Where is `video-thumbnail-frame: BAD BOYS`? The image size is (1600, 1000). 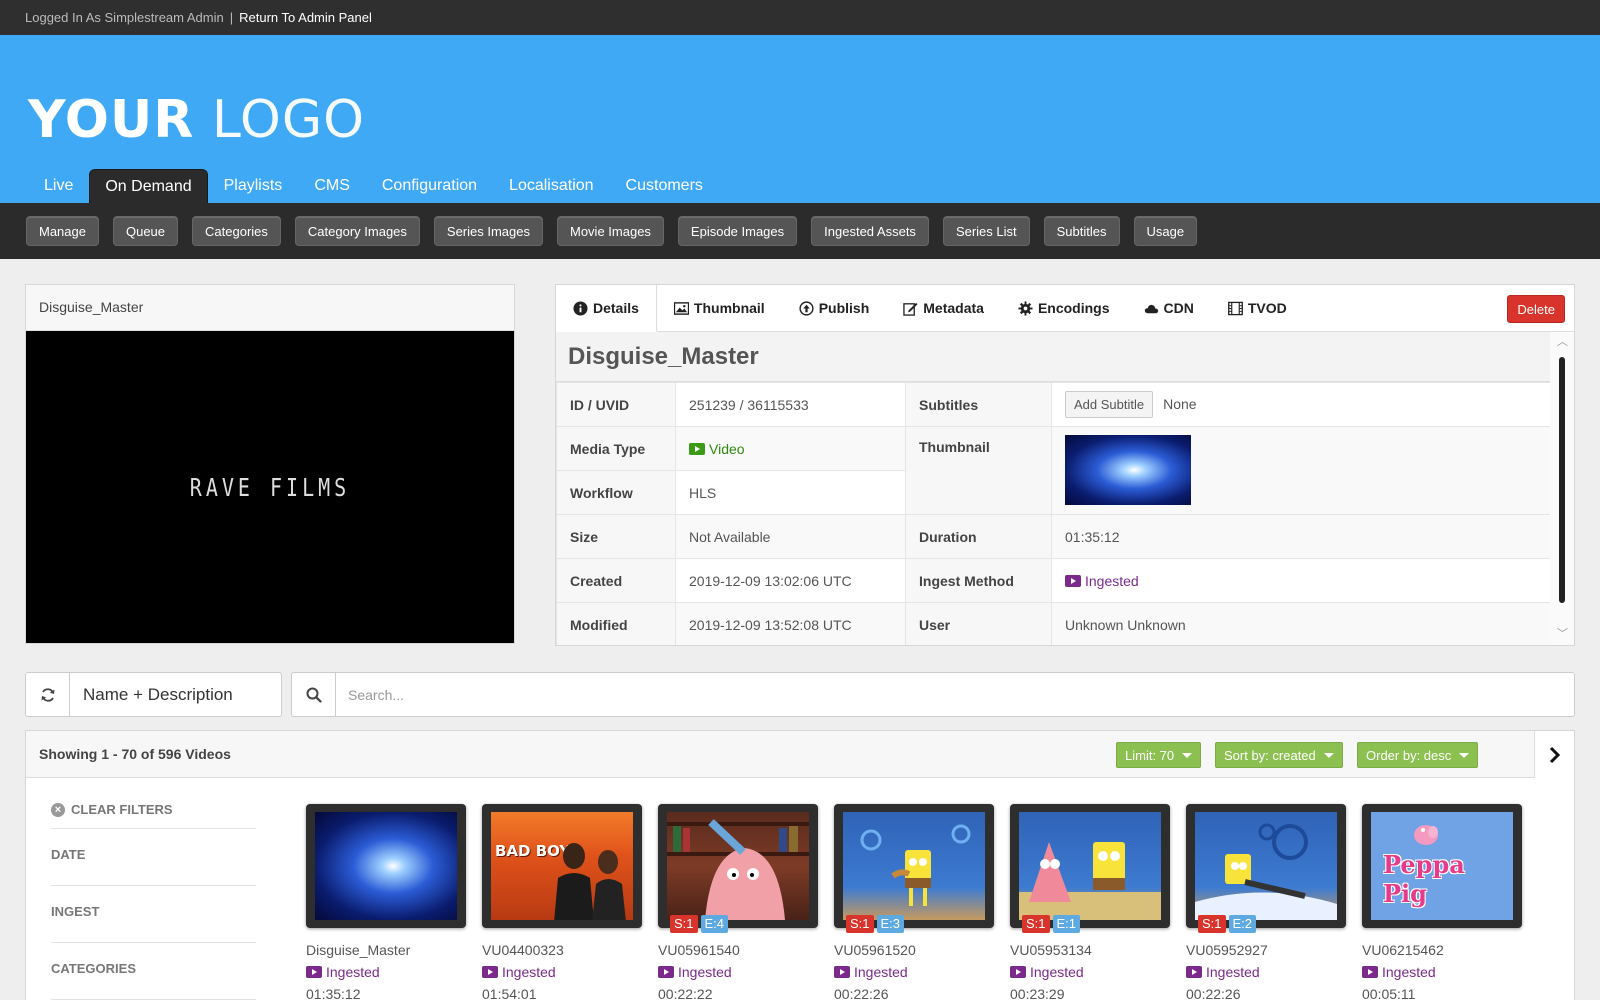 video-thumbnail-frame: BAD BOYS is located at coordinates (562, 866).